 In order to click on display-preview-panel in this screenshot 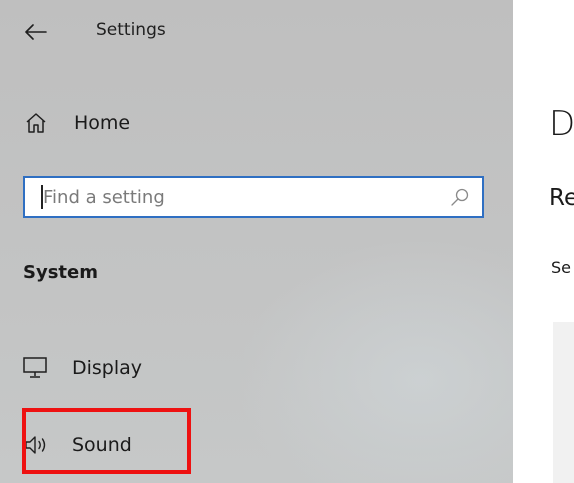, I will do `click(563, 402)`.